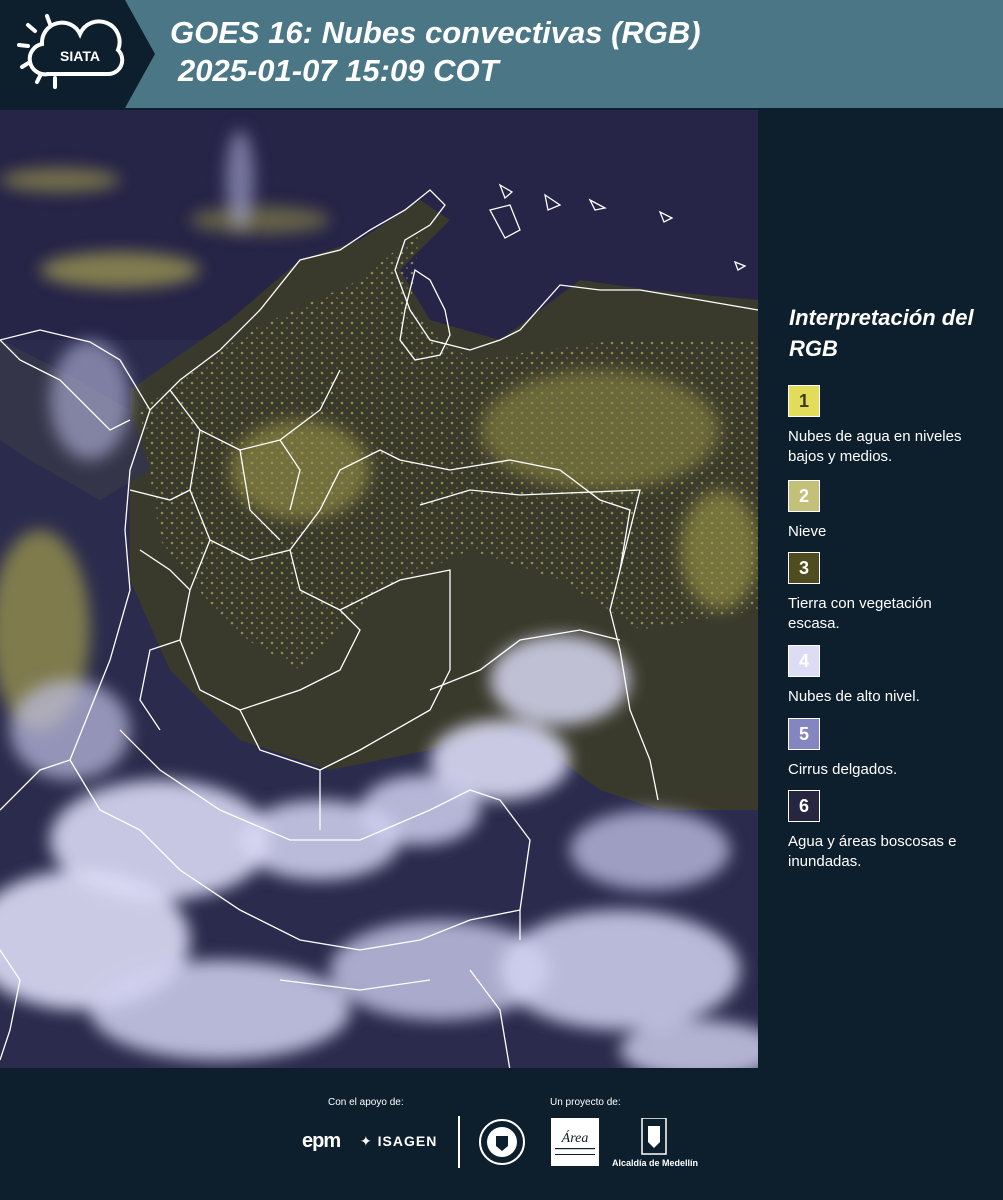  I want to click on legend-swatch-3: 3, so click(804, 568).